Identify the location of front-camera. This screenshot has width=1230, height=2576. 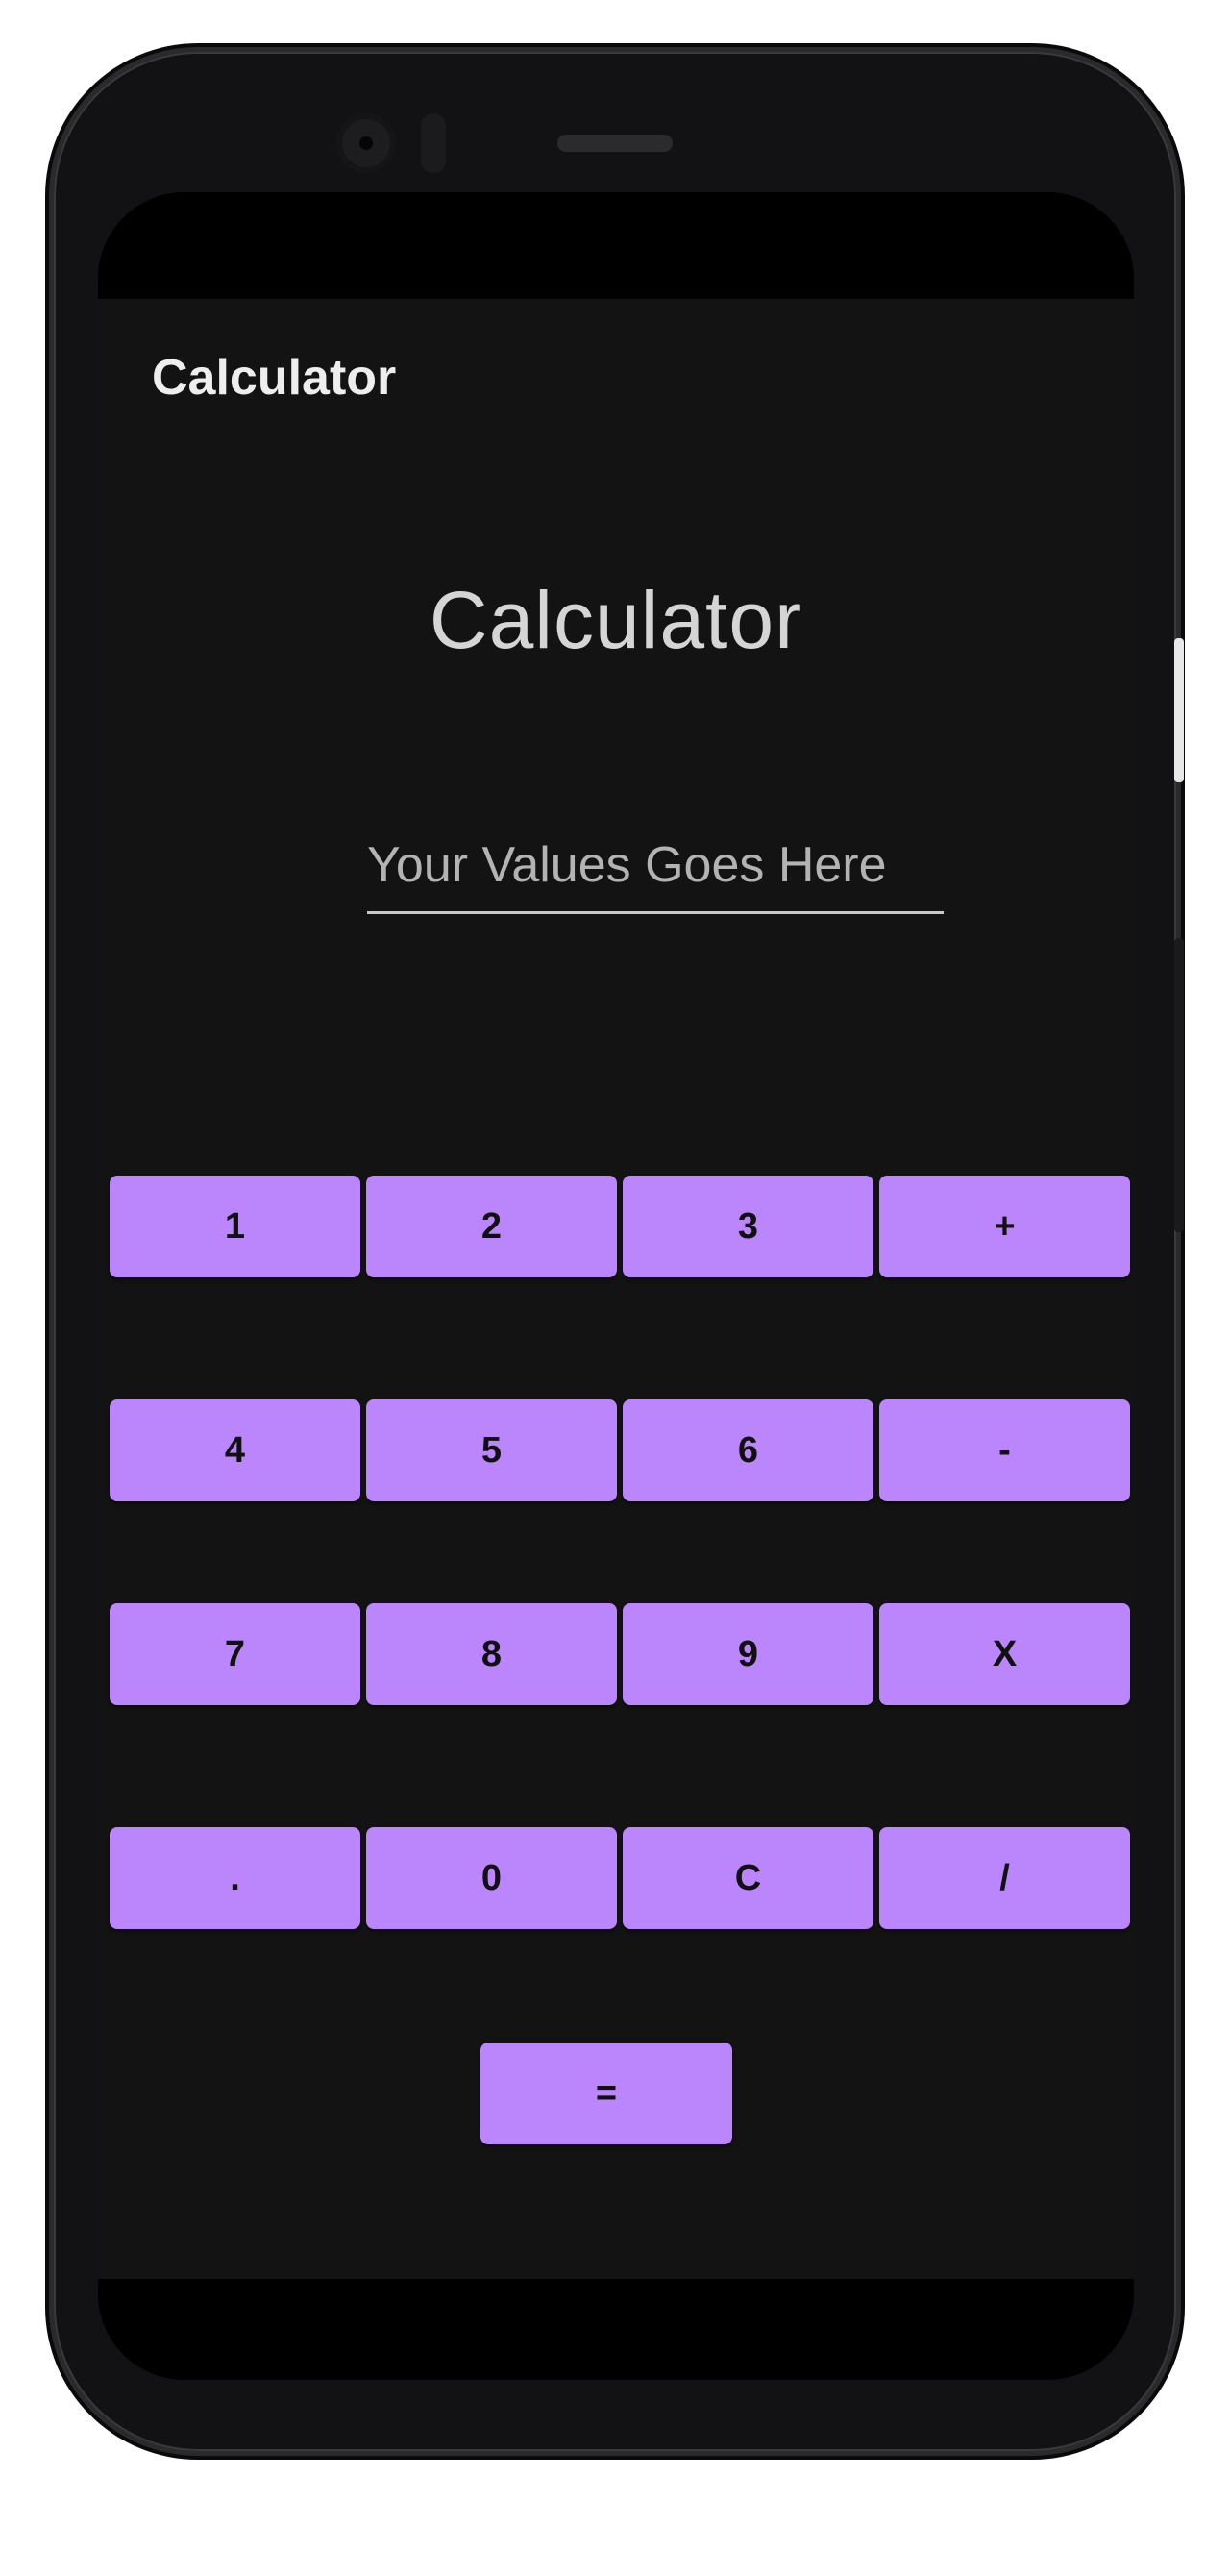
(366, 143).